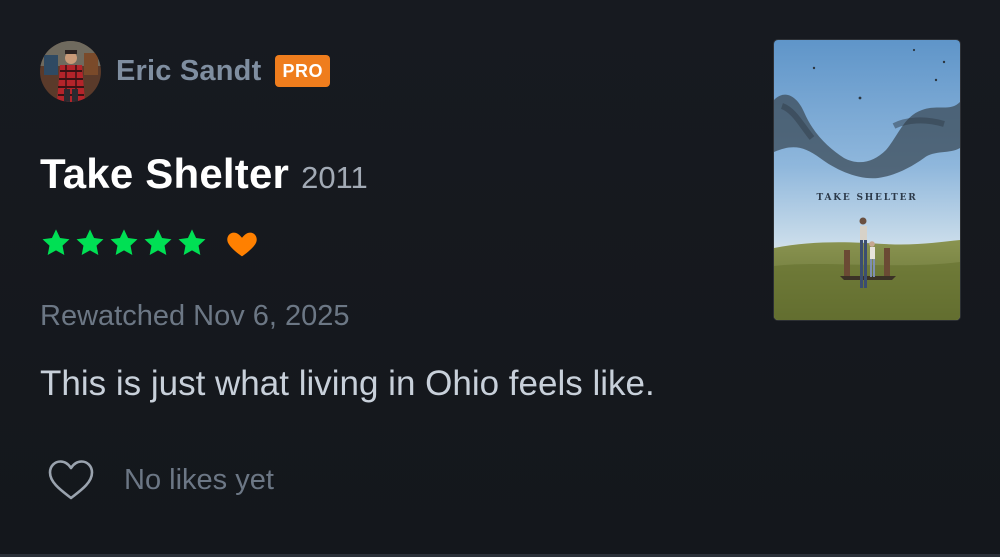 The height and width of the screenshot is (557, 1000). I want to click on pro-badge: PRO, so click(302, 71).